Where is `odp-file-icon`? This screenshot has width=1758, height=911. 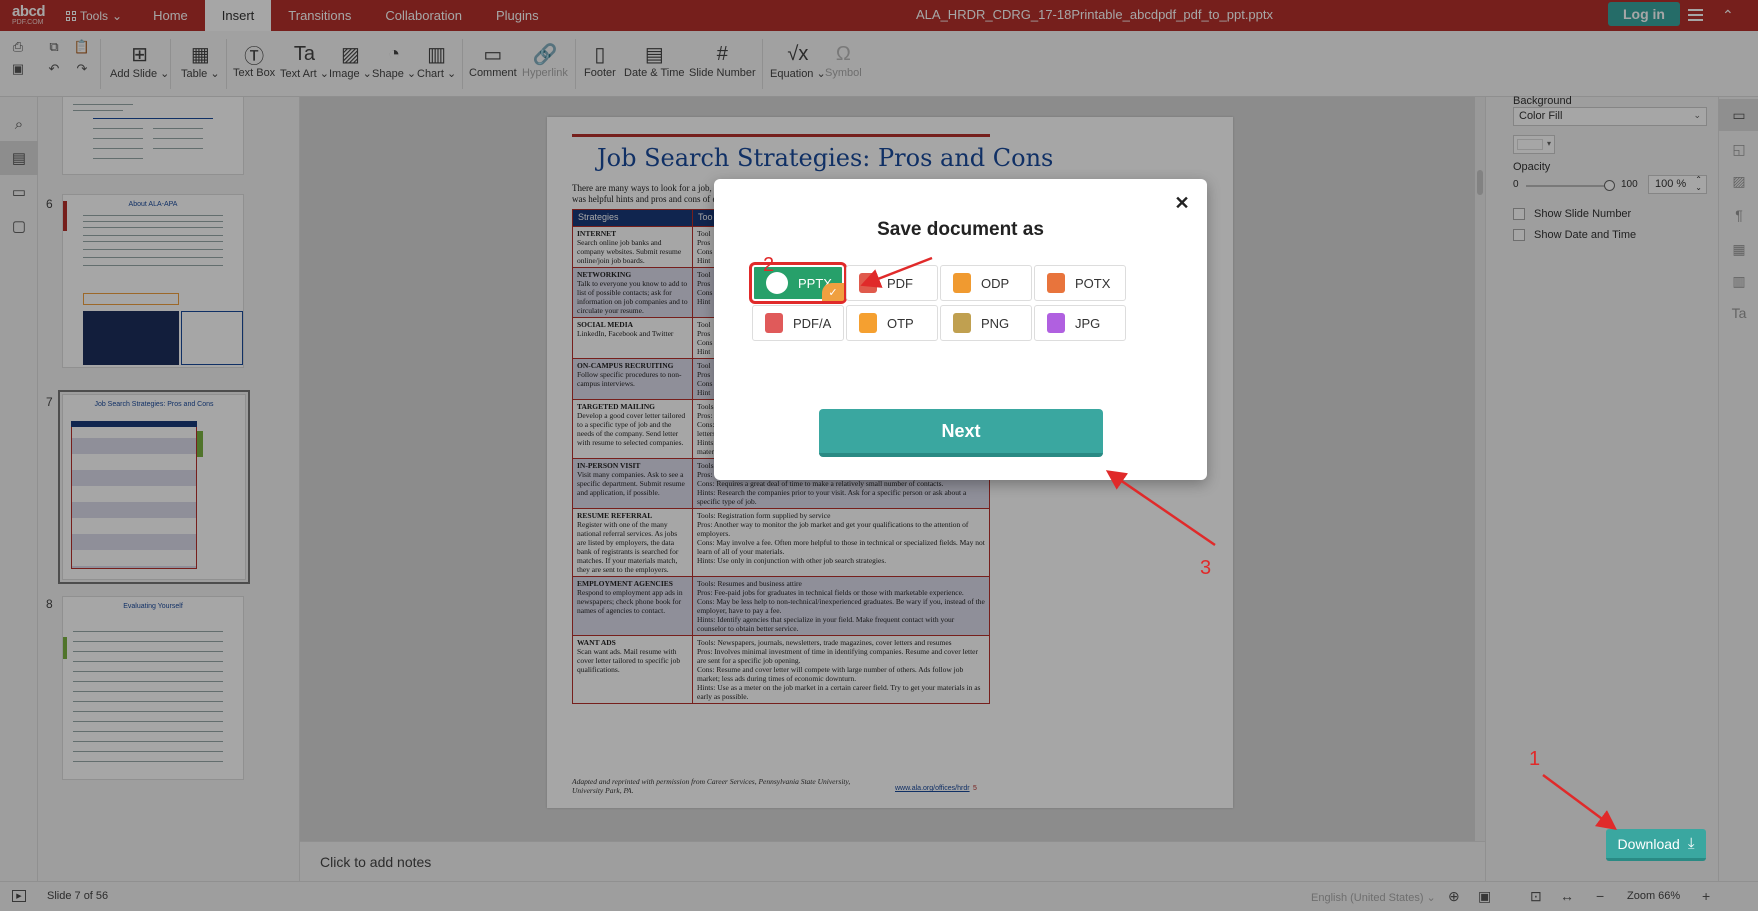
odp-file-icon is located at coordinates (962, 283).